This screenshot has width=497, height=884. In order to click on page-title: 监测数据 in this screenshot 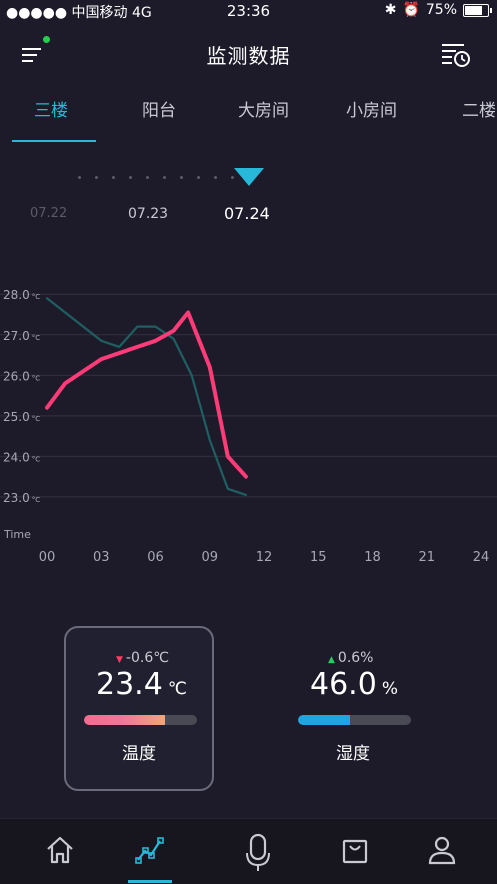, I will do `click(248, 56)`.